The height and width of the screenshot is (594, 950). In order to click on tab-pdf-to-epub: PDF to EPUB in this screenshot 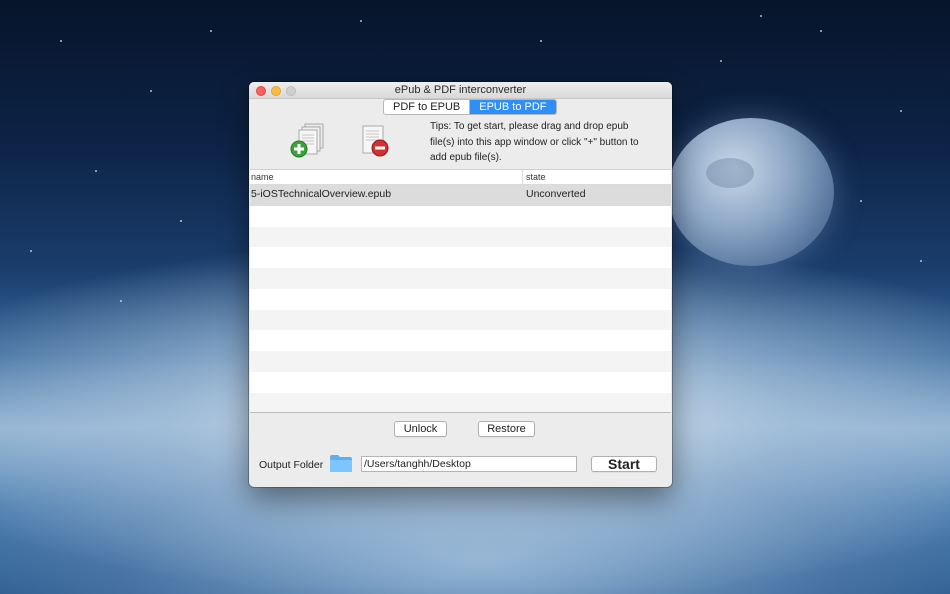, I will do `click(426, 107)`.